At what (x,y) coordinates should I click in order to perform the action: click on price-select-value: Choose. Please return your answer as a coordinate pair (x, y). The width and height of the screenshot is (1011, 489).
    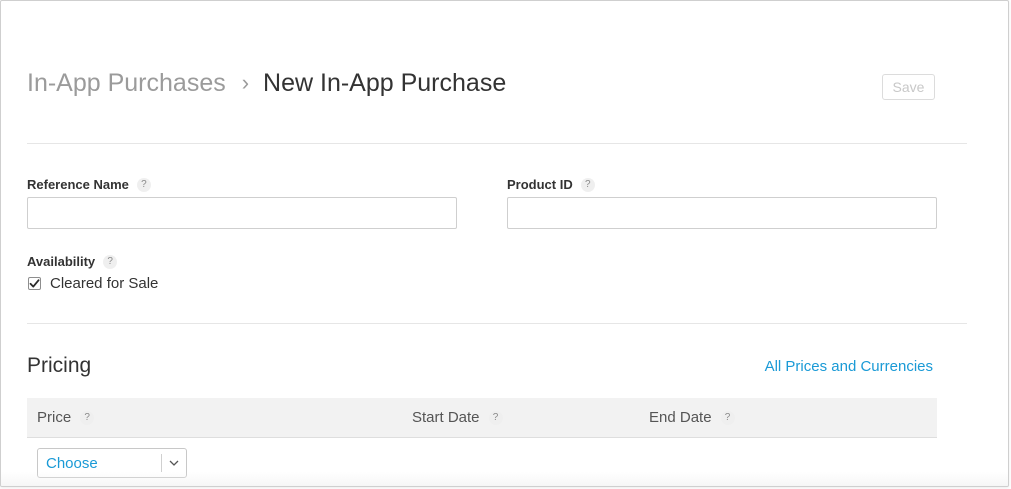
    Looking at the image, I should click on (72, 463).